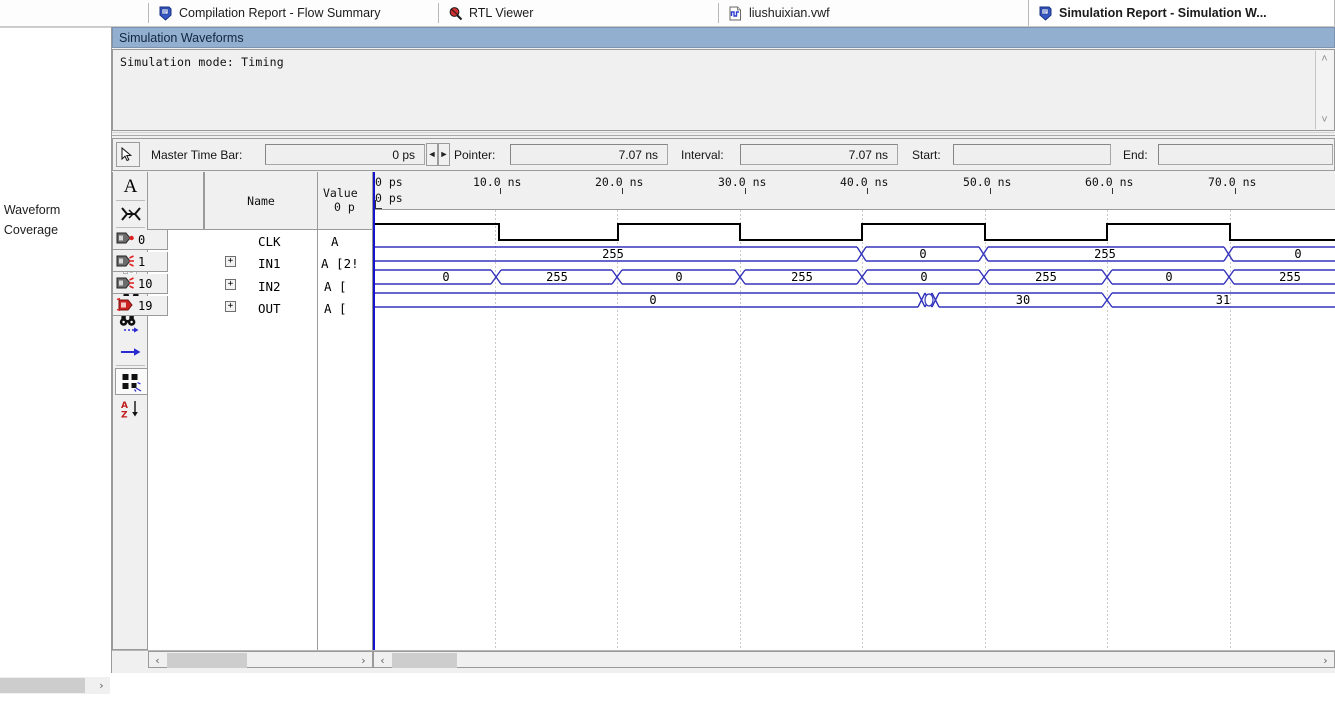 This screenshot has width=1335, height=701. I want to click on start-field, so click(1032, 154).